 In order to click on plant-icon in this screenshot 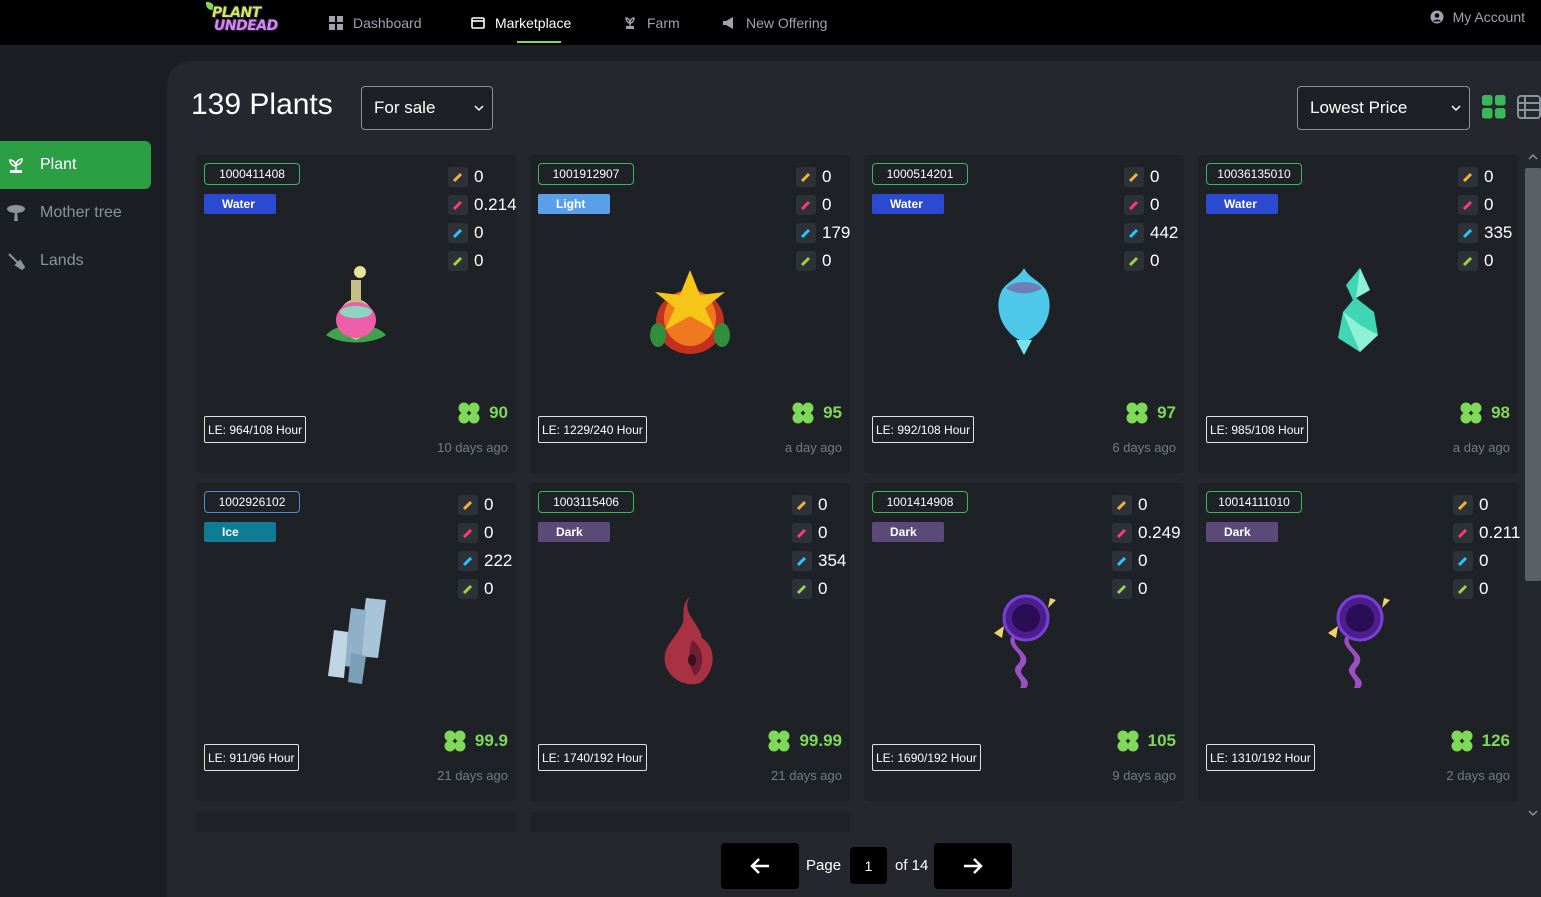, I will do `click(16, 165)`.